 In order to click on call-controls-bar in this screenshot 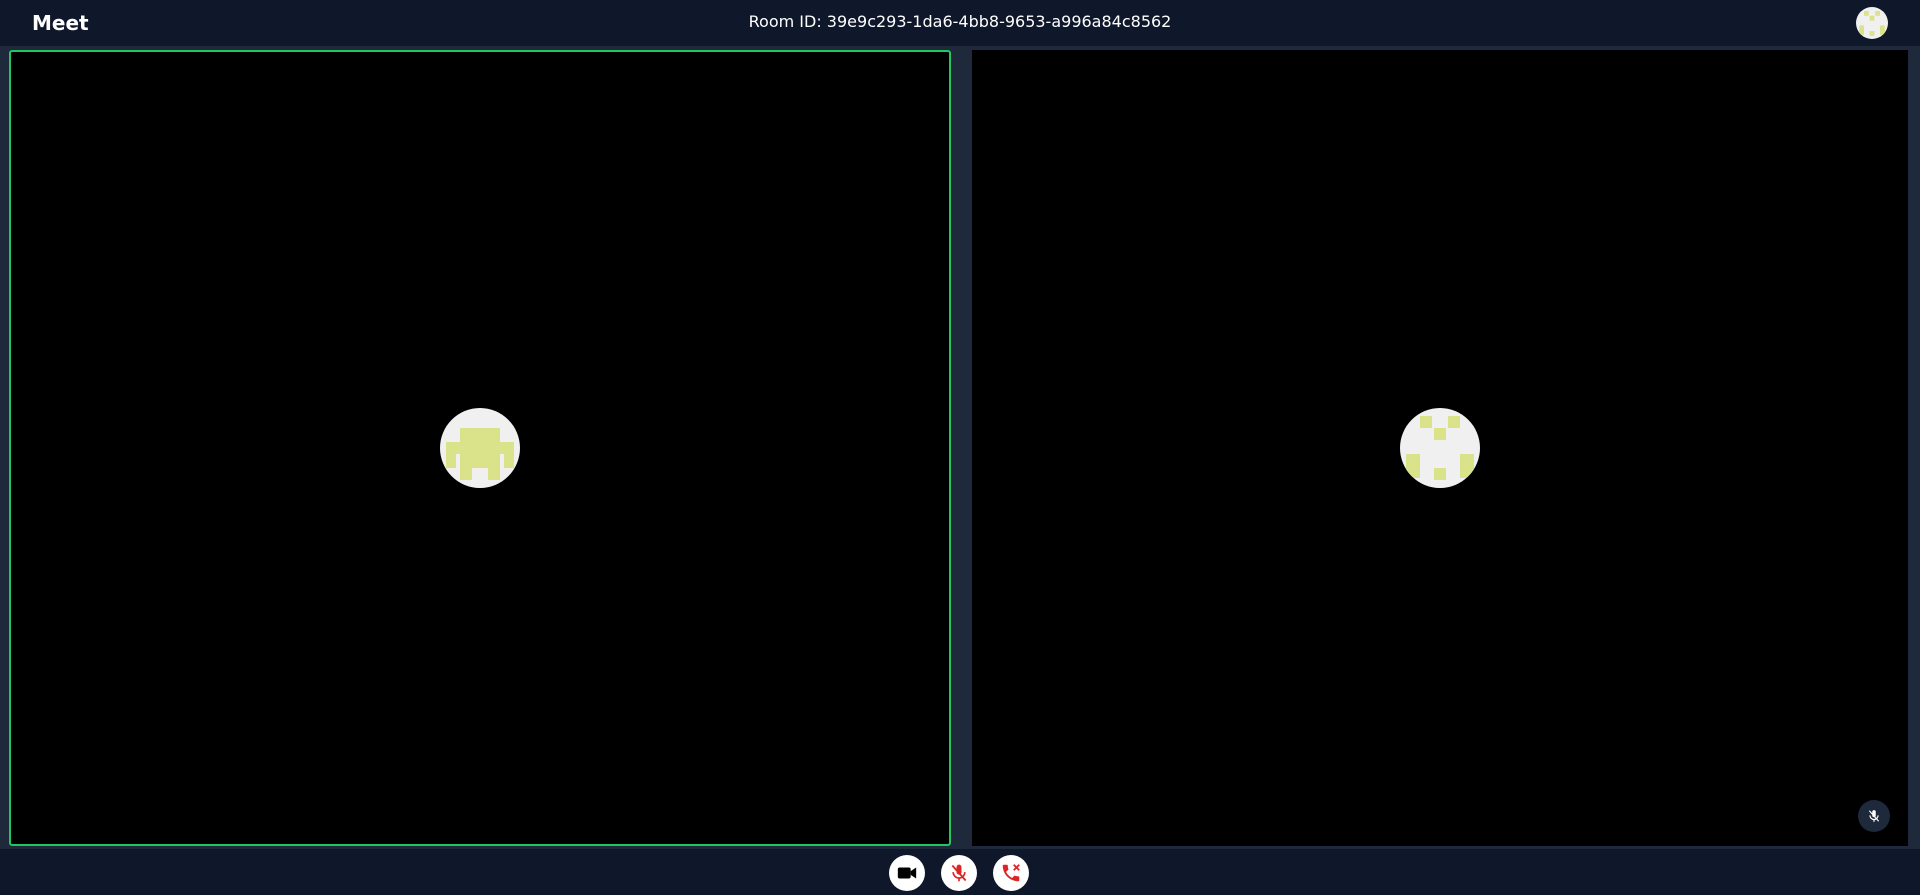, I will do `click(960, 872)`.